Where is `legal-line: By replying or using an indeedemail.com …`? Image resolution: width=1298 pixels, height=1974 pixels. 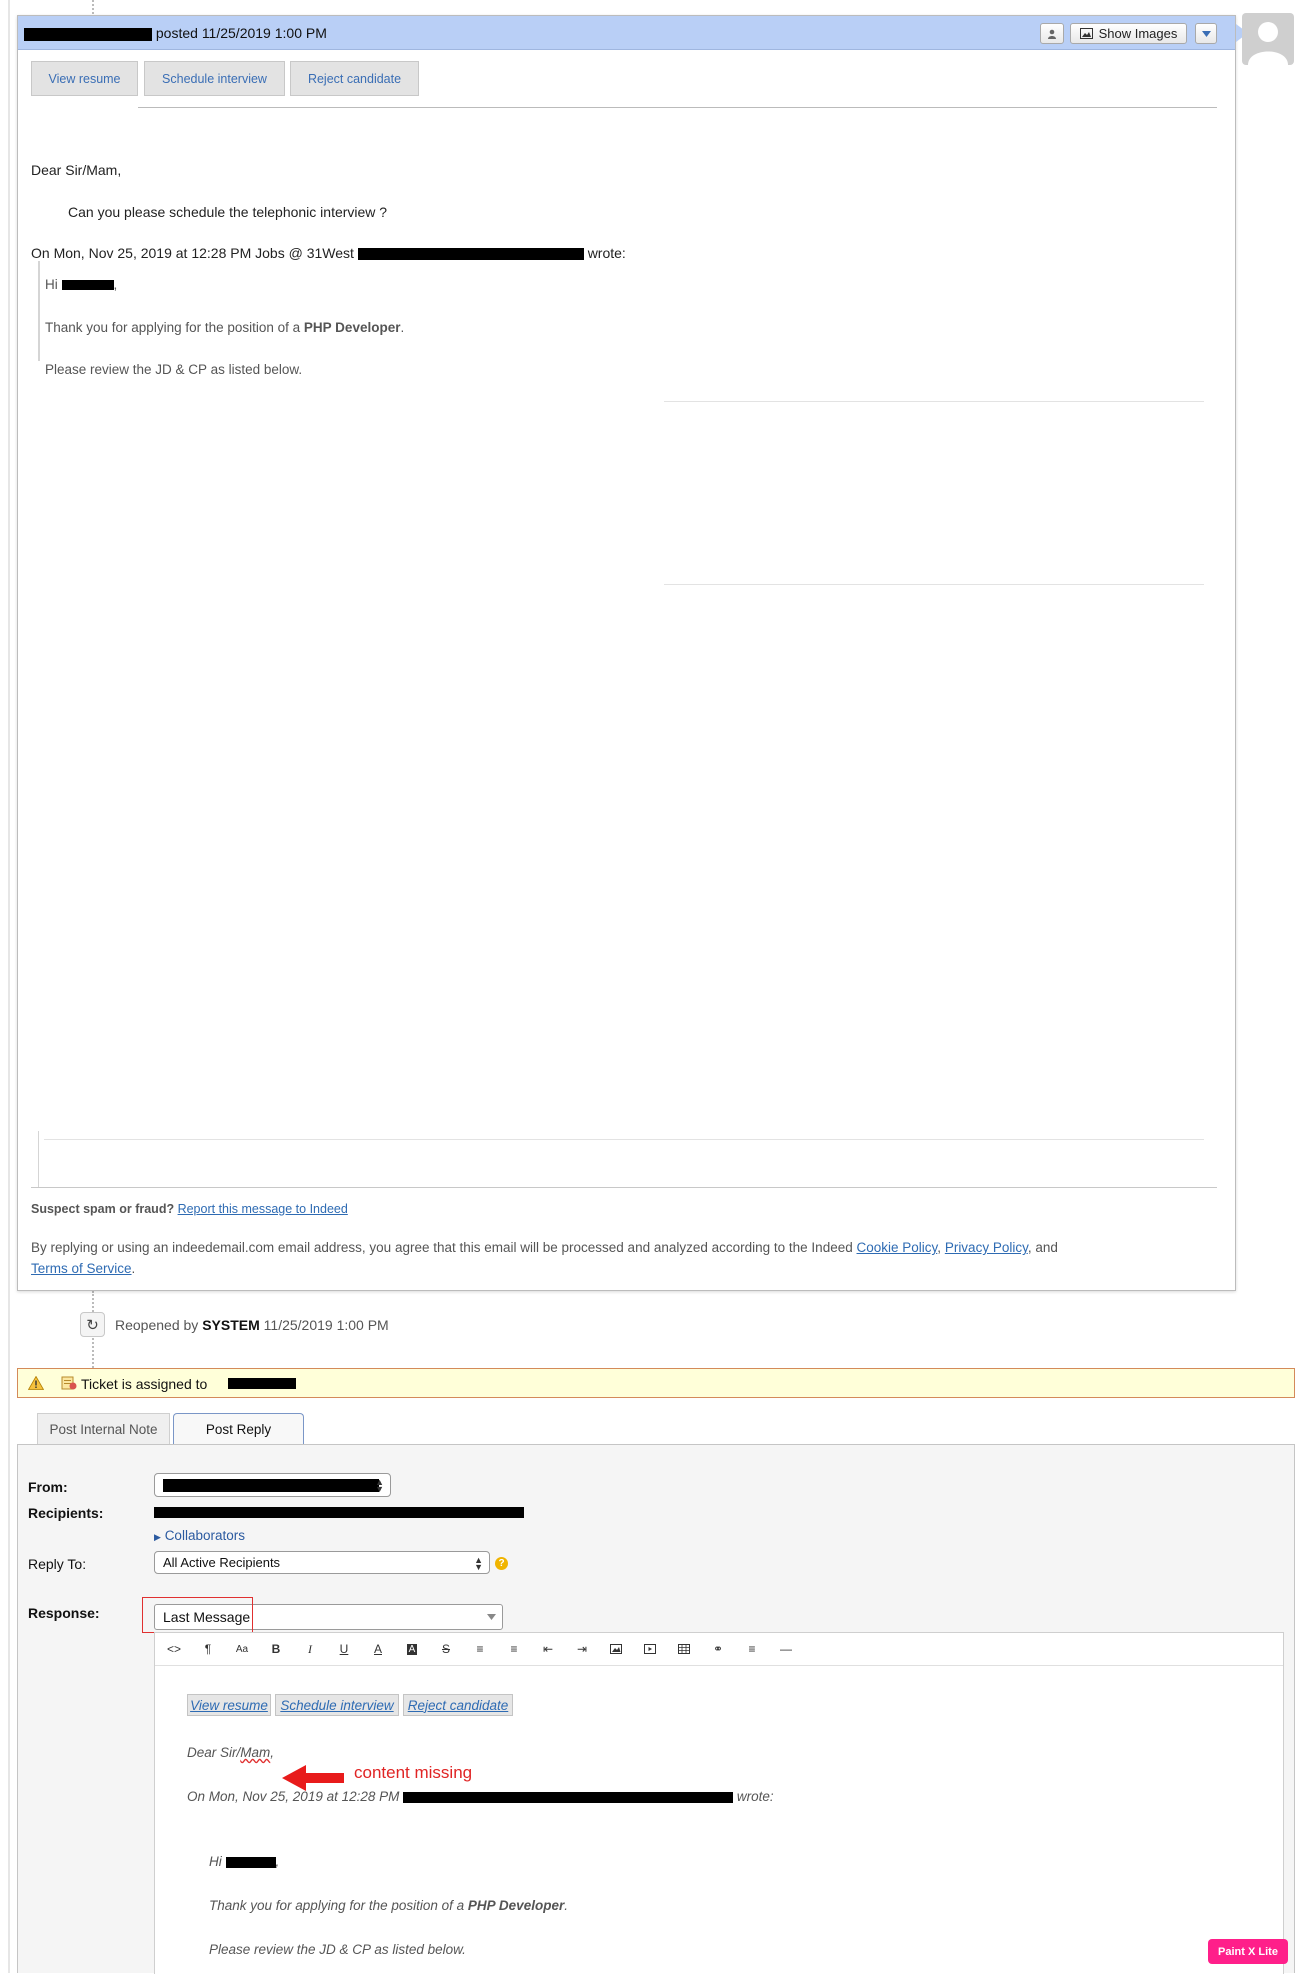 legal-line: By replying or using an indeedemail.com … is located at coordinates (544, 1247).